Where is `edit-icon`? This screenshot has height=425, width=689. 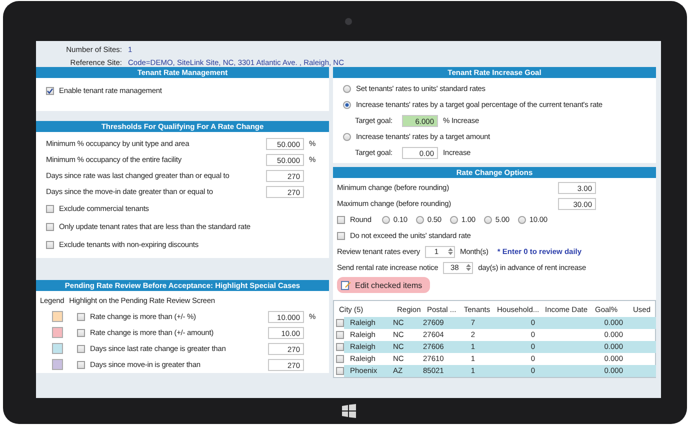
edit-icon is located at coordinates (346, 285).